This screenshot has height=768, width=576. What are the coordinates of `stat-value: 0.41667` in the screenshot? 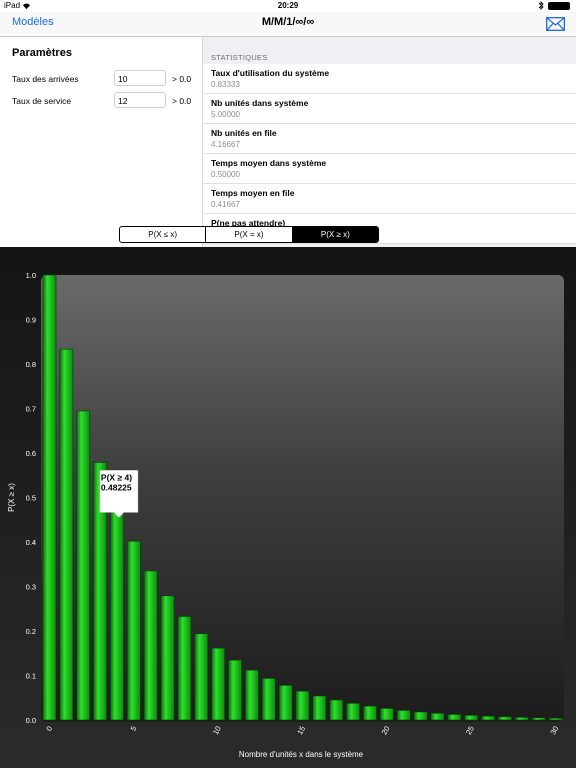 It's located at (225, 204).